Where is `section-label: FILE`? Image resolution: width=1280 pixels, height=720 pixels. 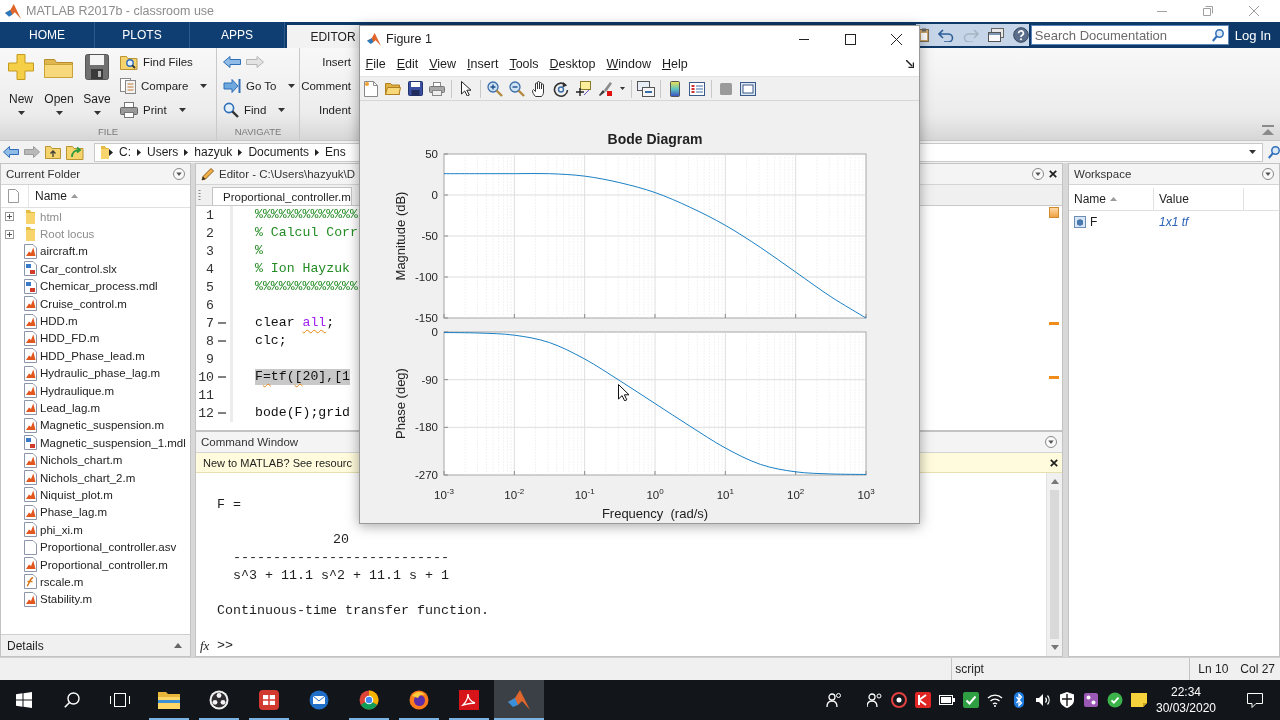 section-label: FILE is located at coordinates (108, 132).